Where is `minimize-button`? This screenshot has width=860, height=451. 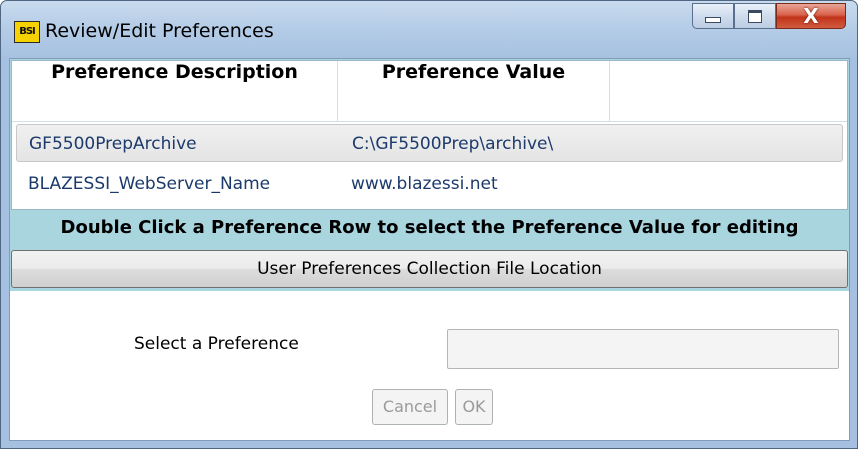
minimize-button is located at coordinates (713, 16).